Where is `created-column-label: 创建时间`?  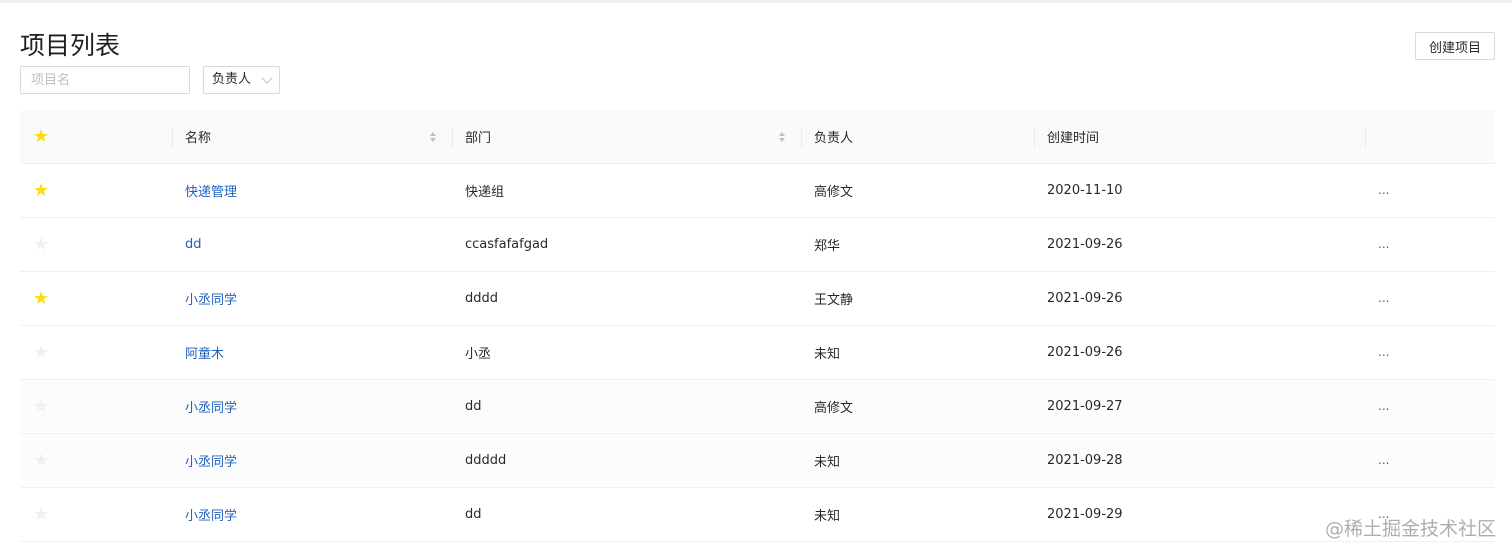
created-column-label: 创建时间 is located at coordinates (1073, 138).